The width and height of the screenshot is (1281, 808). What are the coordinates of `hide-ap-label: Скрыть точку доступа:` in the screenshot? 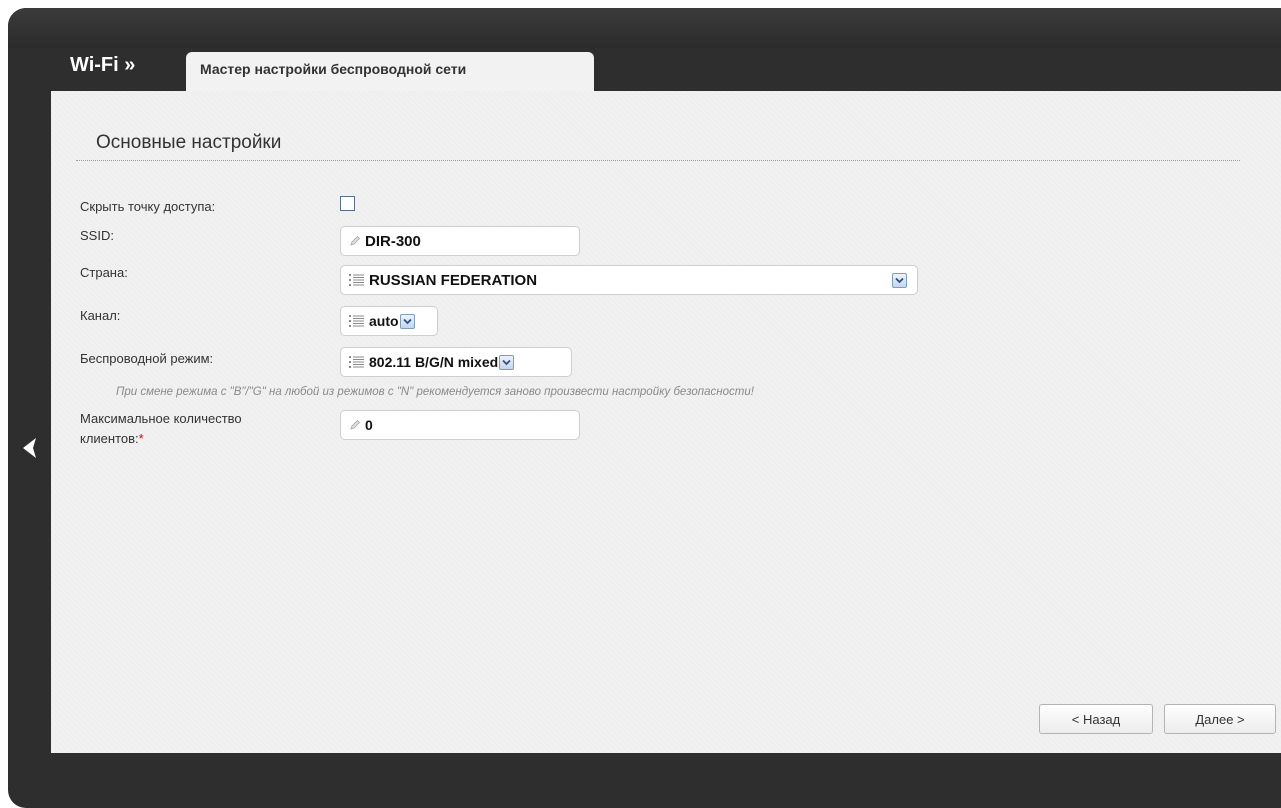 It's located at (148, 206).